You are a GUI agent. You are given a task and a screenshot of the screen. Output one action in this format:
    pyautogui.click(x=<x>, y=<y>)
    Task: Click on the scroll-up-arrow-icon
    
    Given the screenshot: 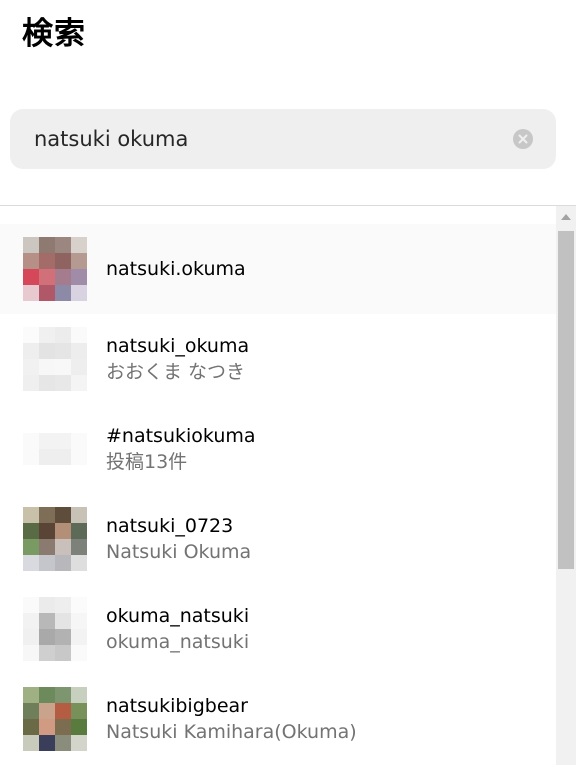 What is the action you would take?
    pyautogui.click(x=566, y=217)
    